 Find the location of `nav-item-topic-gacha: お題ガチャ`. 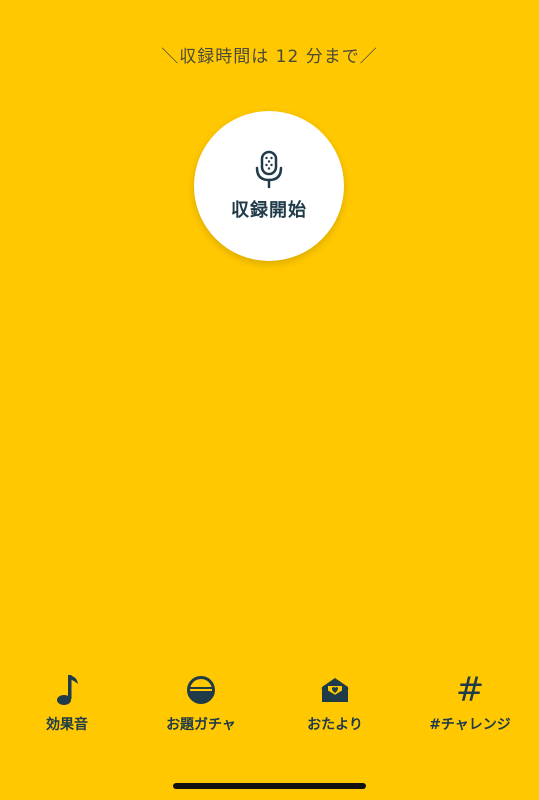

nav-item-topic-gacha: お題ガチャ is located at coordinates (201, 702).